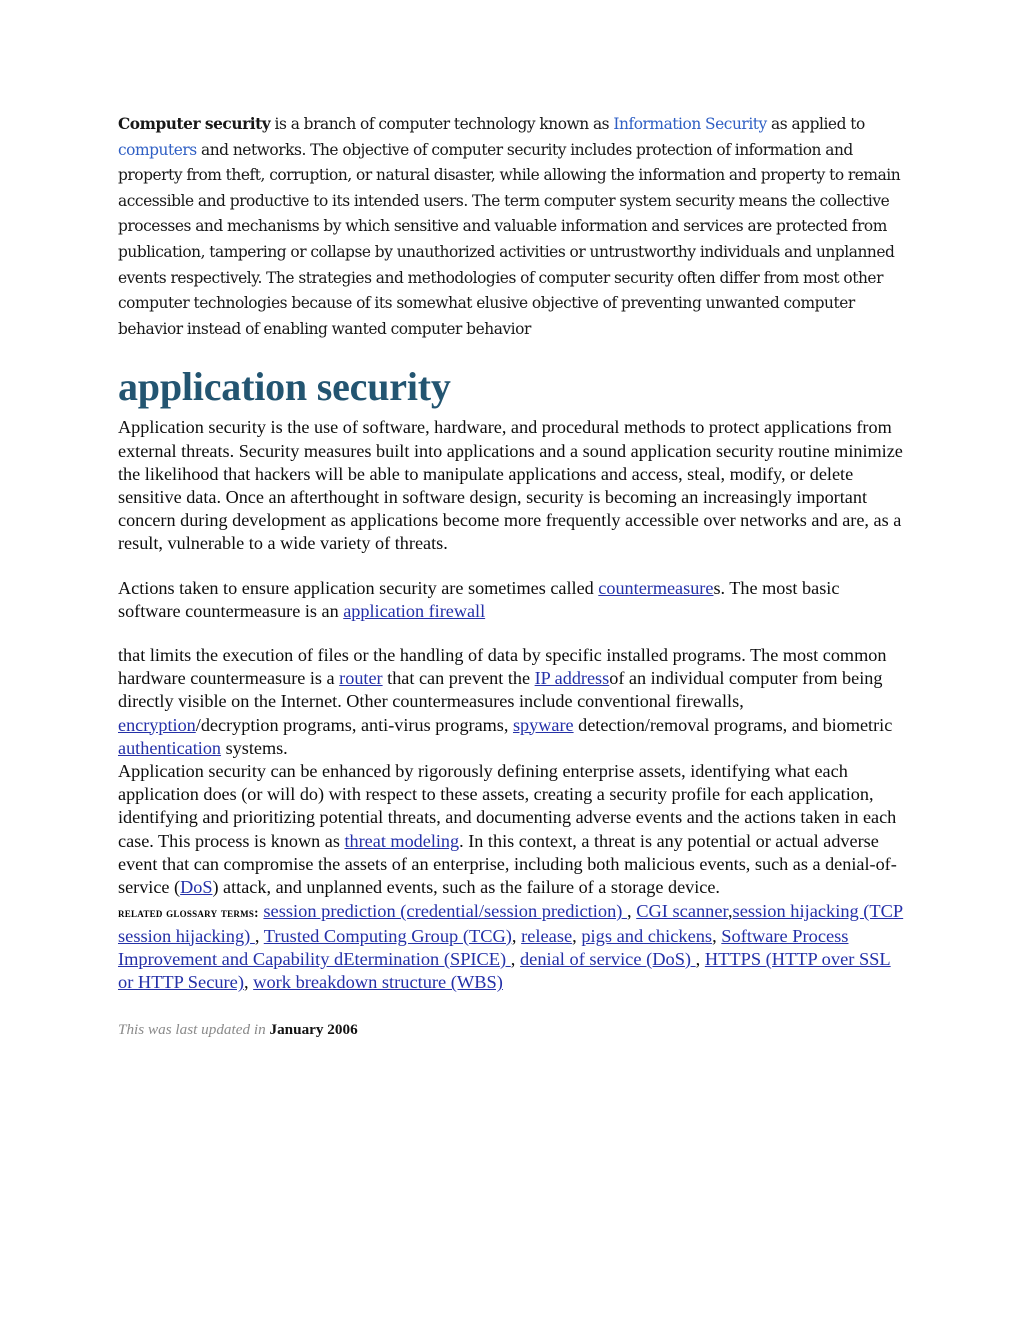 The width and height of the screenshot is (1020, 1320). Describe the element at coordinates (655, 588) in the screenshot. I see `link-countermeasure: countermeasure` at that location.